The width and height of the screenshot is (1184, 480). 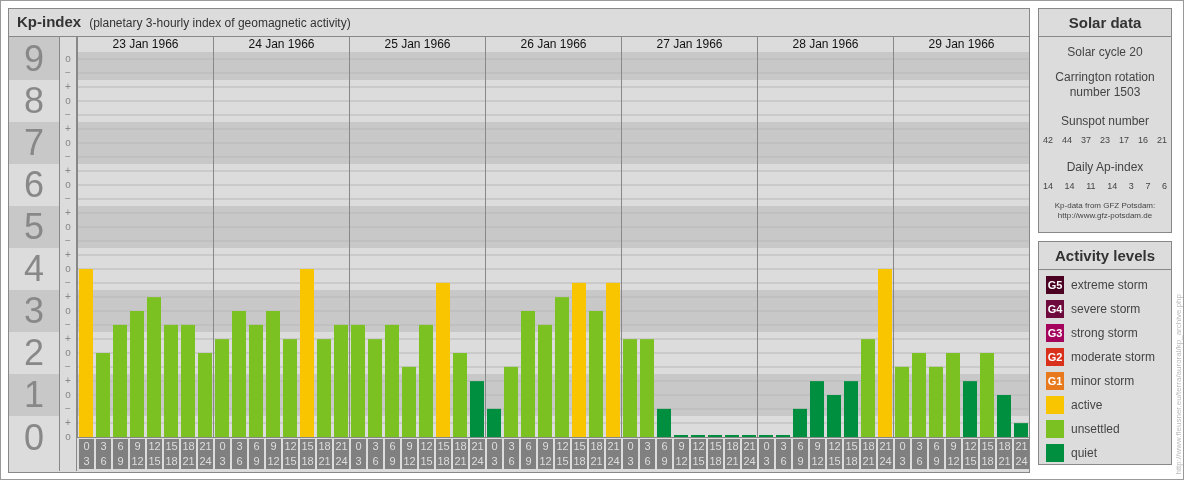 I want to click on sunspot-value: 17, so click(x=1123, y=140).